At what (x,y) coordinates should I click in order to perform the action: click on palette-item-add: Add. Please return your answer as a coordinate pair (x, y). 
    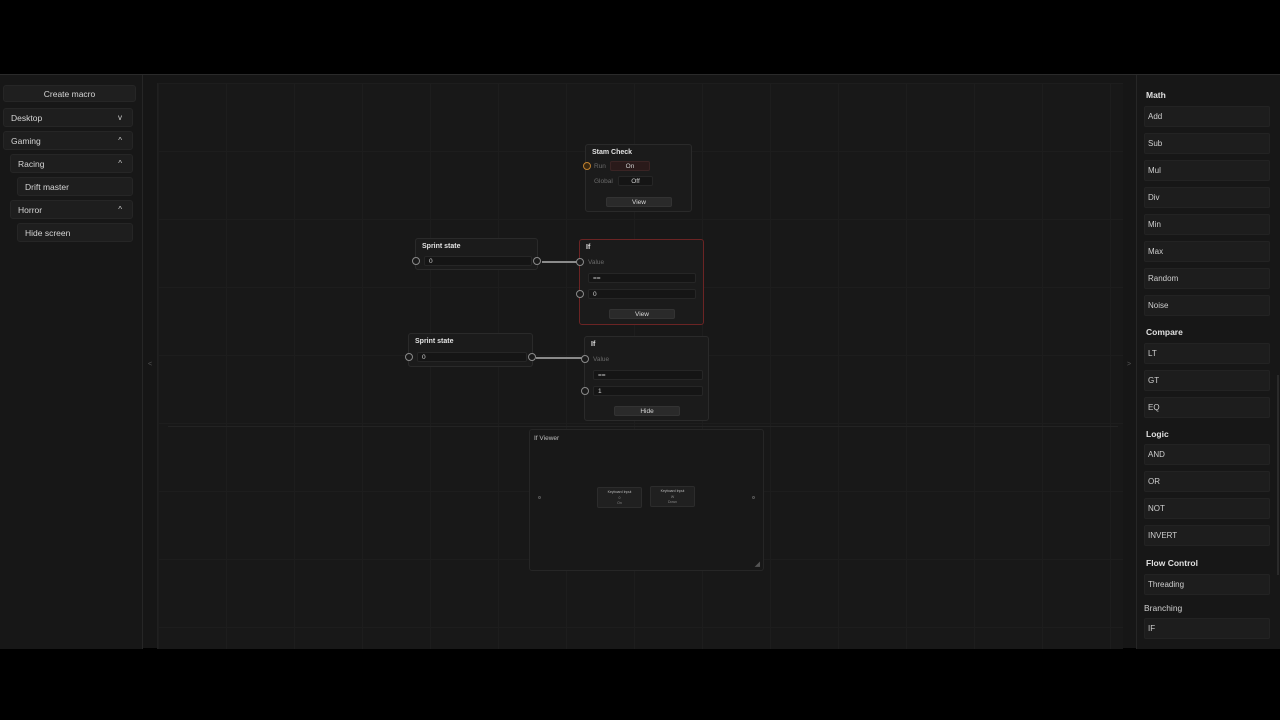
    Looking at the image, I should click on (1207, 116).